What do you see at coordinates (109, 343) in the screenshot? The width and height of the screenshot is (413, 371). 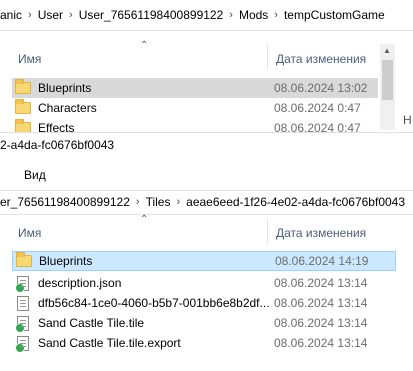 I see `item-name: Sand Castle Tile.tile.export` at bounding box center [109, 343].